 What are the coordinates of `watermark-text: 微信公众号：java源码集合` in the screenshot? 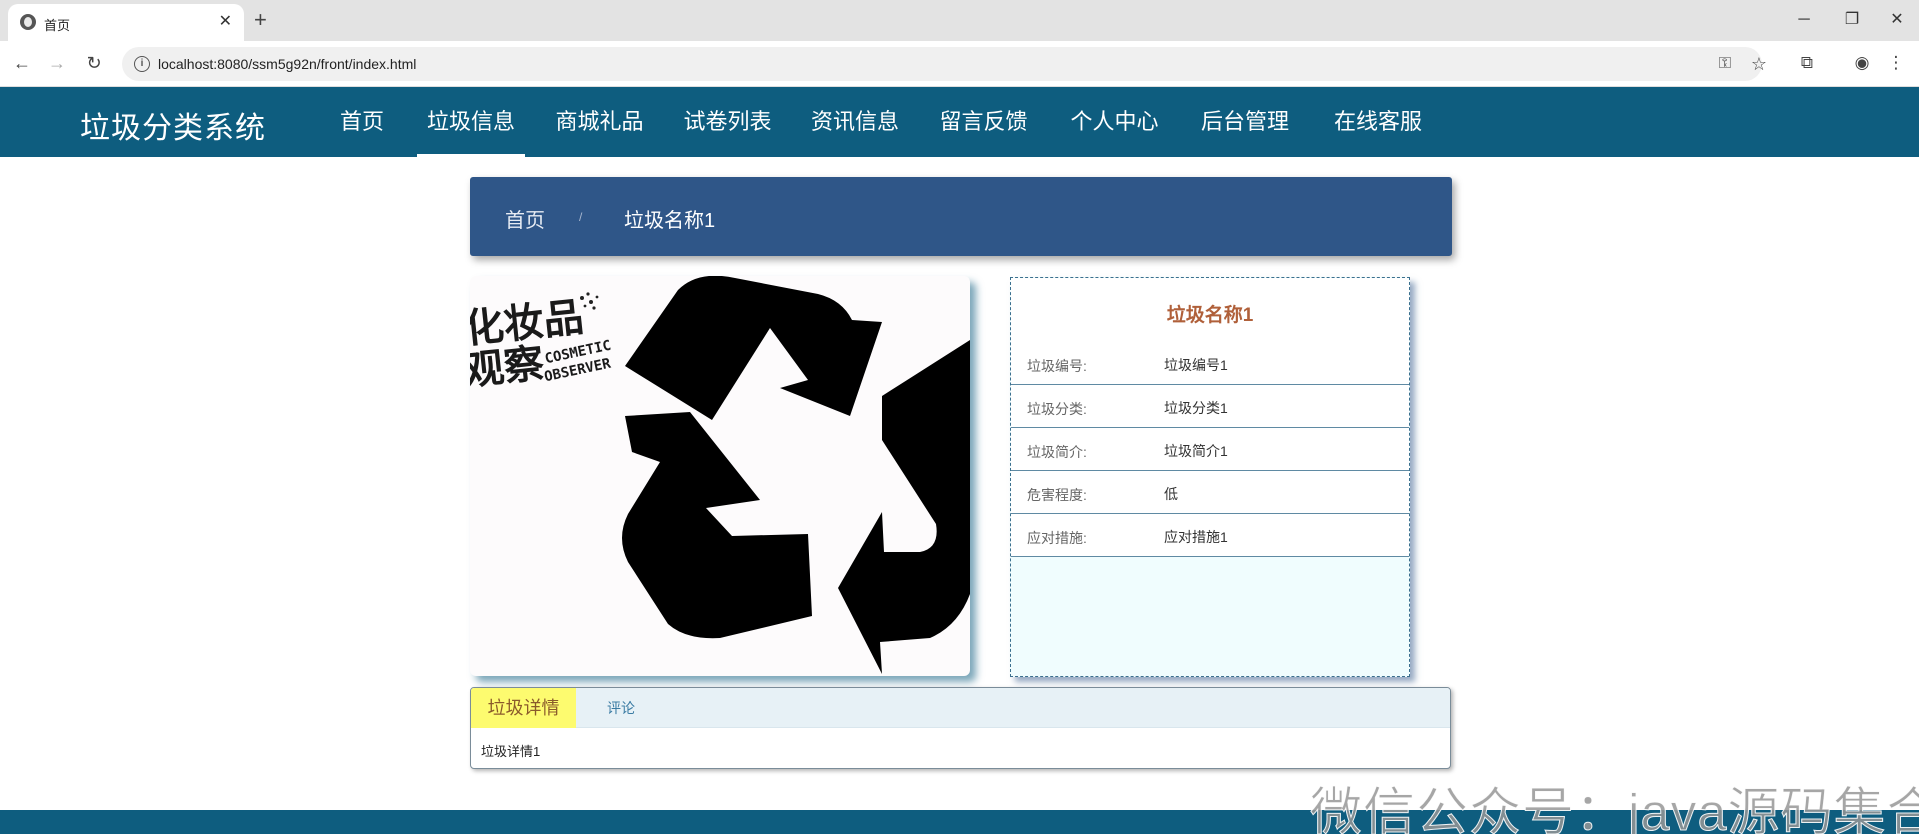 It's located at (1614, 809).